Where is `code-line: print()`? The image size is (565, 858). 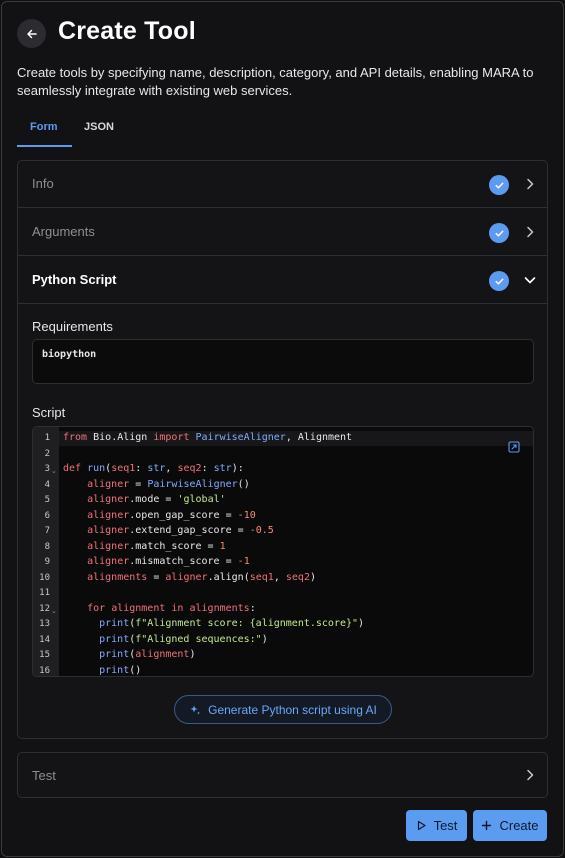 code-line: print() is located at coordinates (120, 670).